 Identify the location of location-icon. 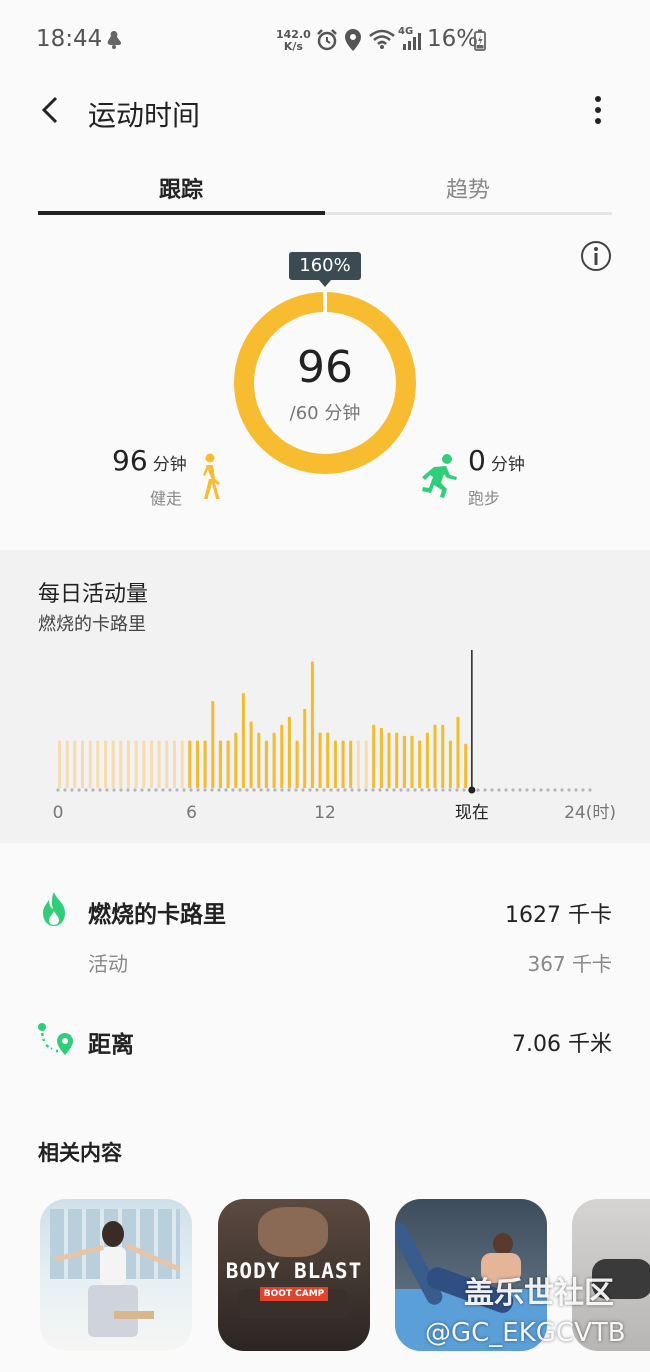
(353, 40).